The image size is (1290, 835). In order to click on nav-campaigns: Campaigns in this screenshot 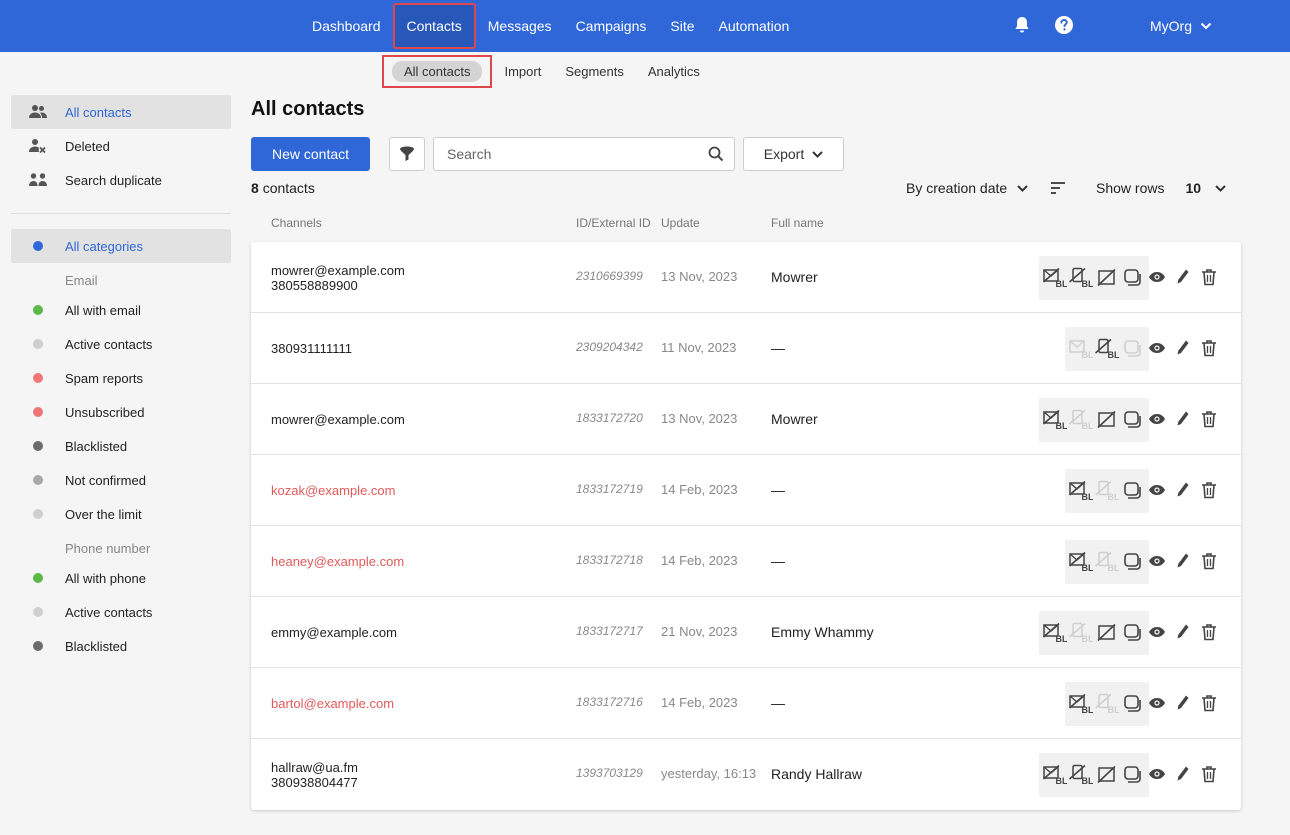, I will do `click(611, 26)`.